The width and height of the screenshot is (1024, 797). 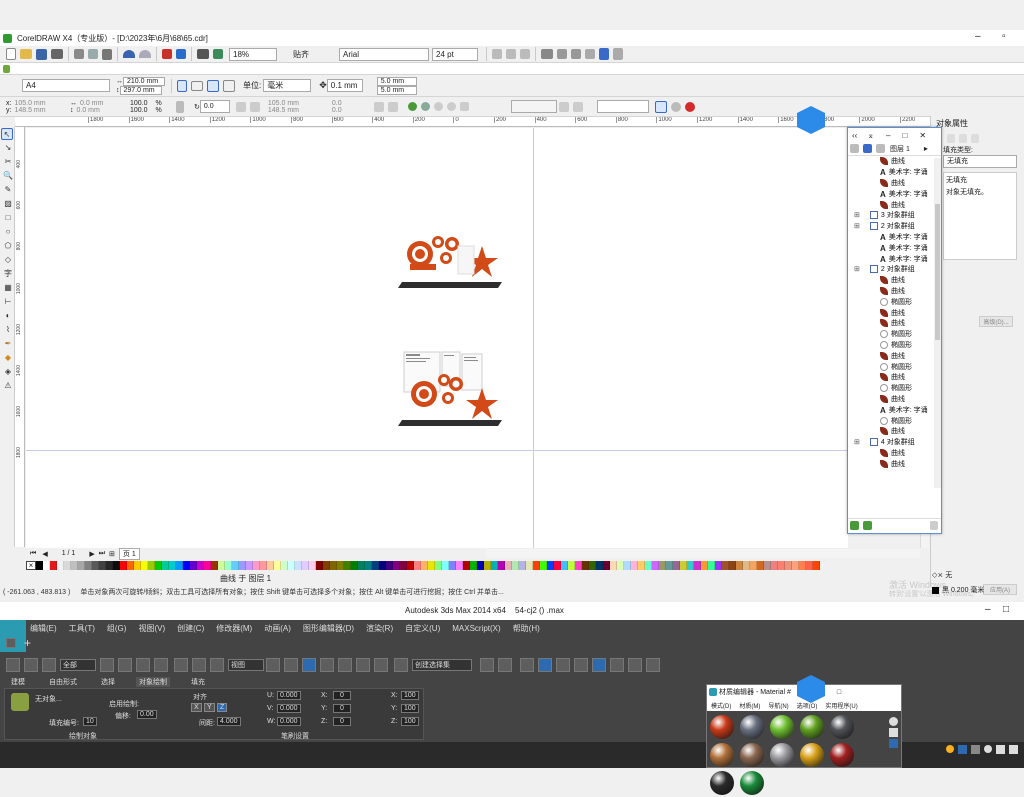 I want to click on om-minimize-button: –, so click(x=888, y=135).